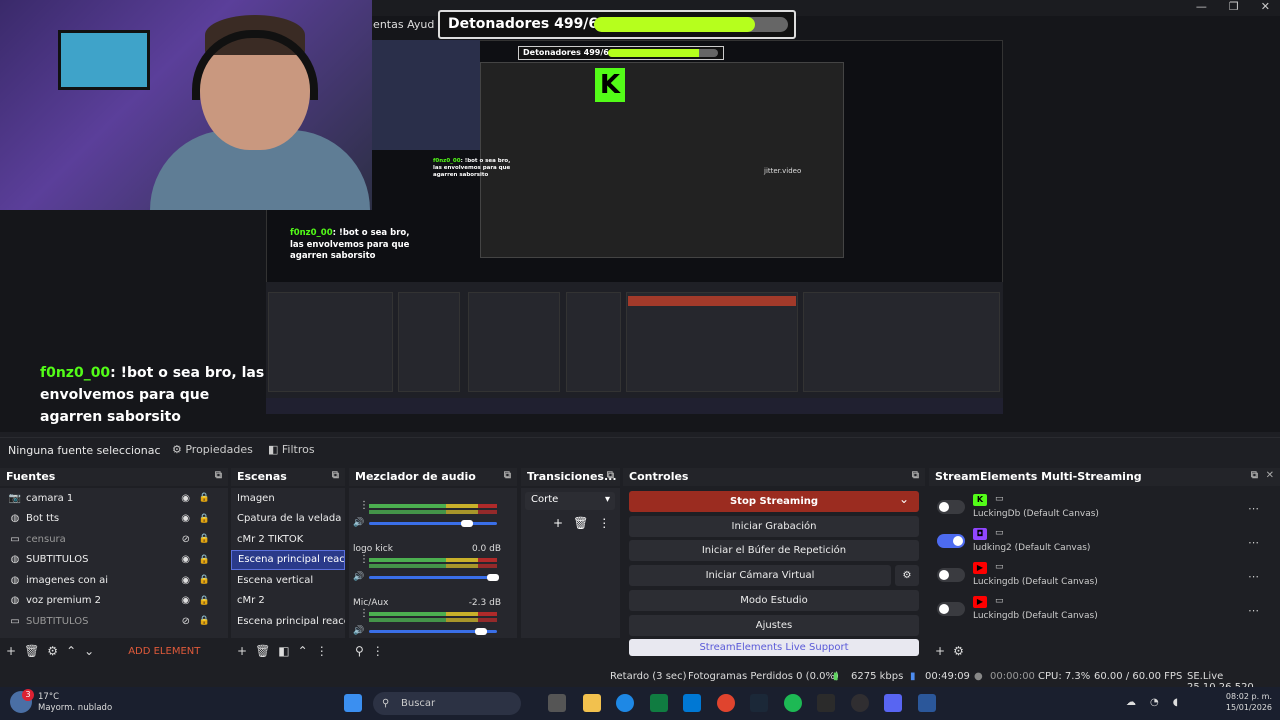 The height and width of the screenshot is (720, 1280). What do you see at coordinates (625, 703) in the screenshot?
I see `edge-icon` at bounding box center [625, 703].